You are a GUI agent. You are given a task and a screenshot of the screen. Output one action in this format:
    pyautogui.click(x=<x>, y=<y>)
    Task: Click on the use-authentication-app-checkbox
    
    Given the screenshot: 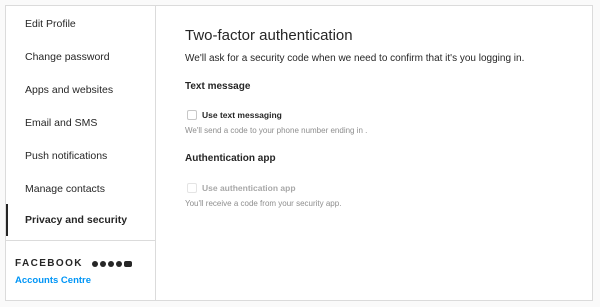 What is the action you would take?
    pyautogui.click(x=192, y=188)
    